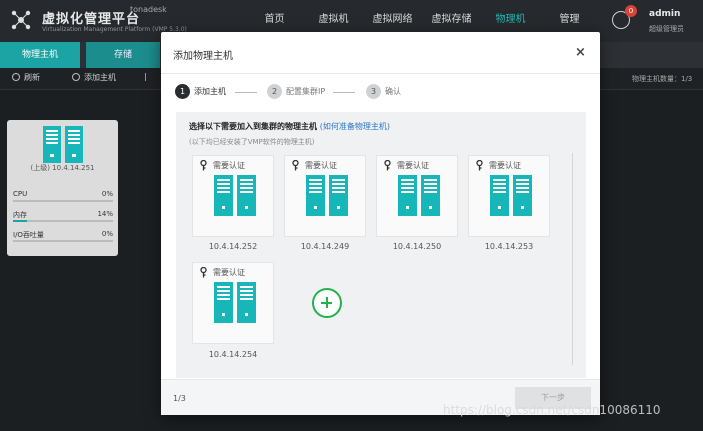  Describe the element at coordinates (662, 79) in the screenshot. I see `host-count: 物理主机数量：1/3` at that location.